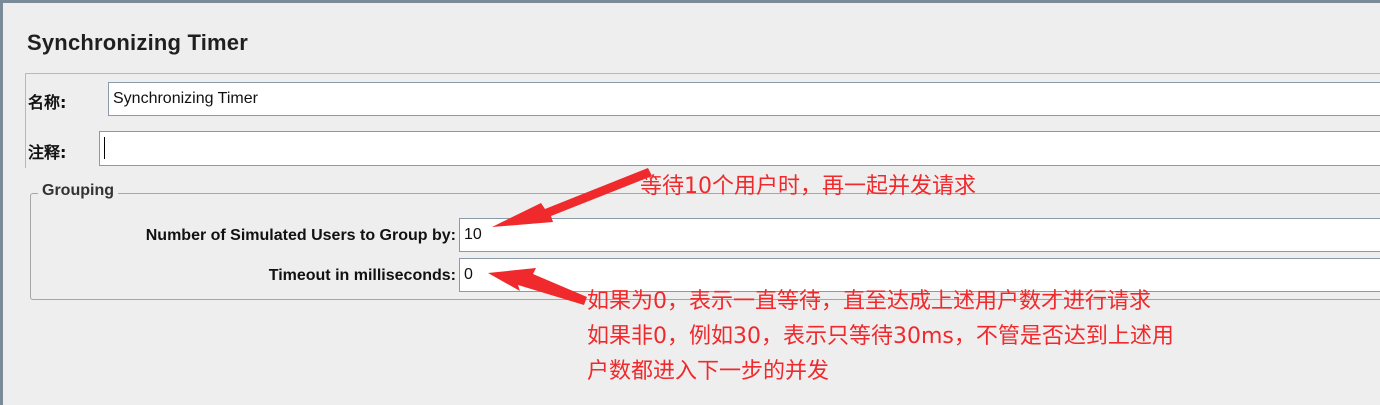 Image resolution: width=1380 pixels, height=405 pixels. I want to click on timeout-annotation-line-1: 如果为0，表示一直等待，直至达成上述用户数才进行请求, so click(869, 301).